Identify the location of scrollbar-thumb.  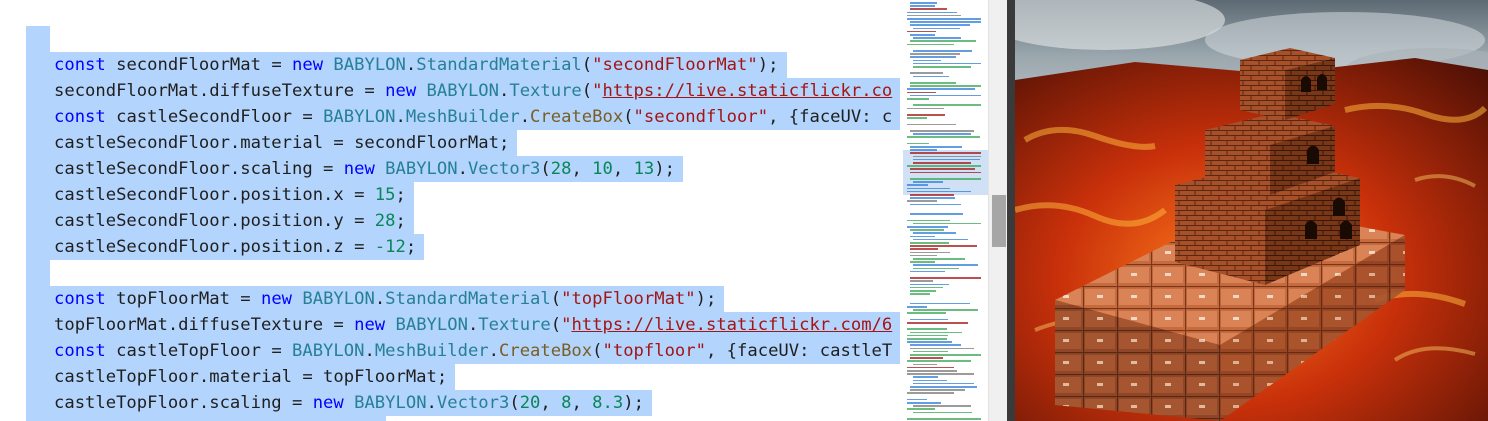
(999, 221).